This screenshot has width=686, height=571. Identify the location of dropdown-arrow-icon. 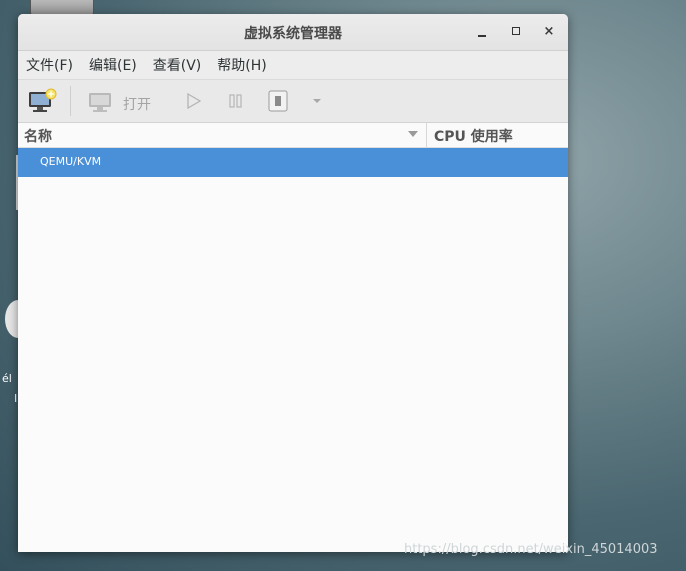
(317, 101).